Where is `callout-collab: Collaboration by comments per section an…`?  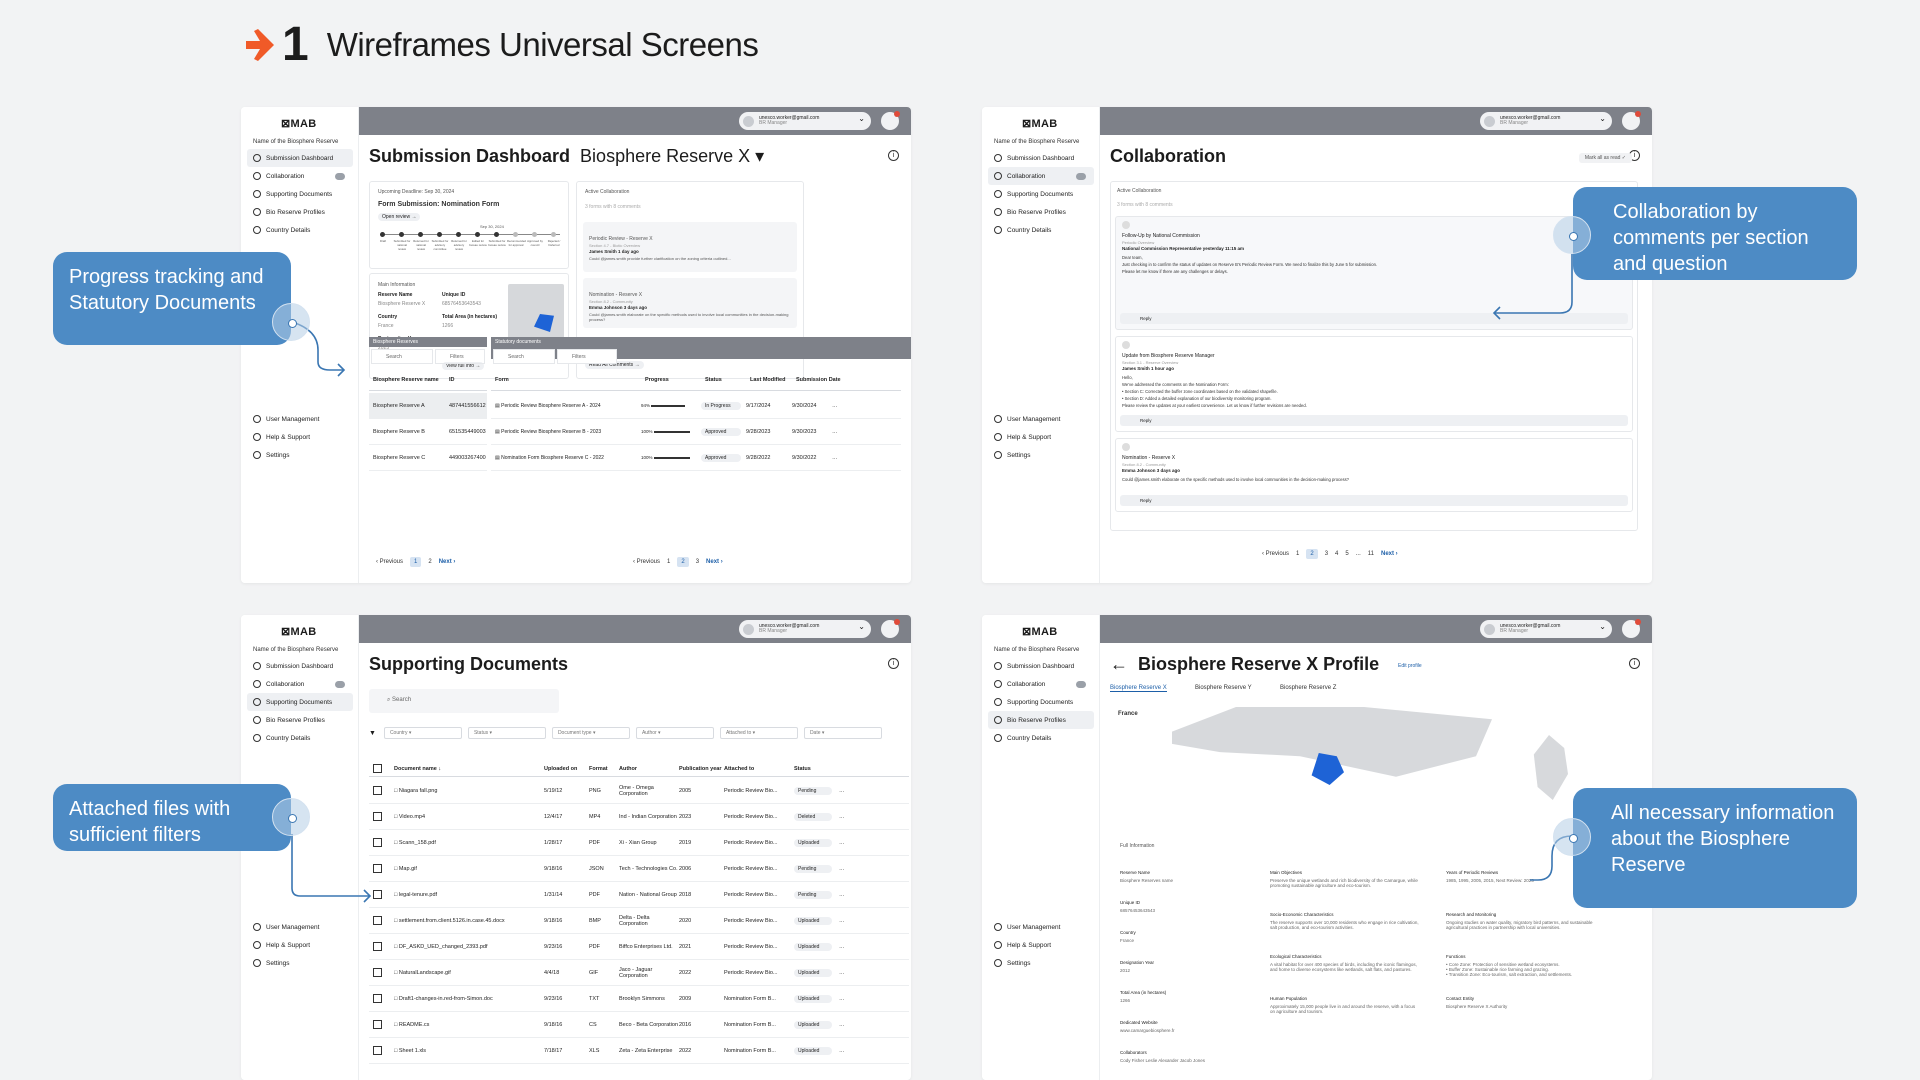
callout-collab: Collaboration by comments per section an… is located at coordinates (1715, 233).